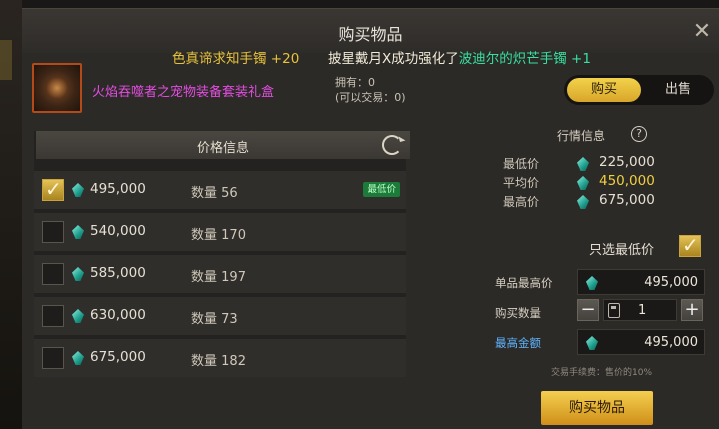 The height and width of the screenshot is (429, 719). I want to click on ticker-prefix: 披星戴月X成功强化了, so click(393, 59).